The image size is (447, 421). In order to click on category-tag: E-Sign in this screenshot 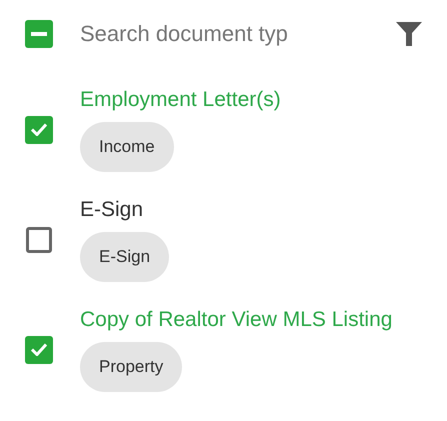, I will do `click(125, 257)`.